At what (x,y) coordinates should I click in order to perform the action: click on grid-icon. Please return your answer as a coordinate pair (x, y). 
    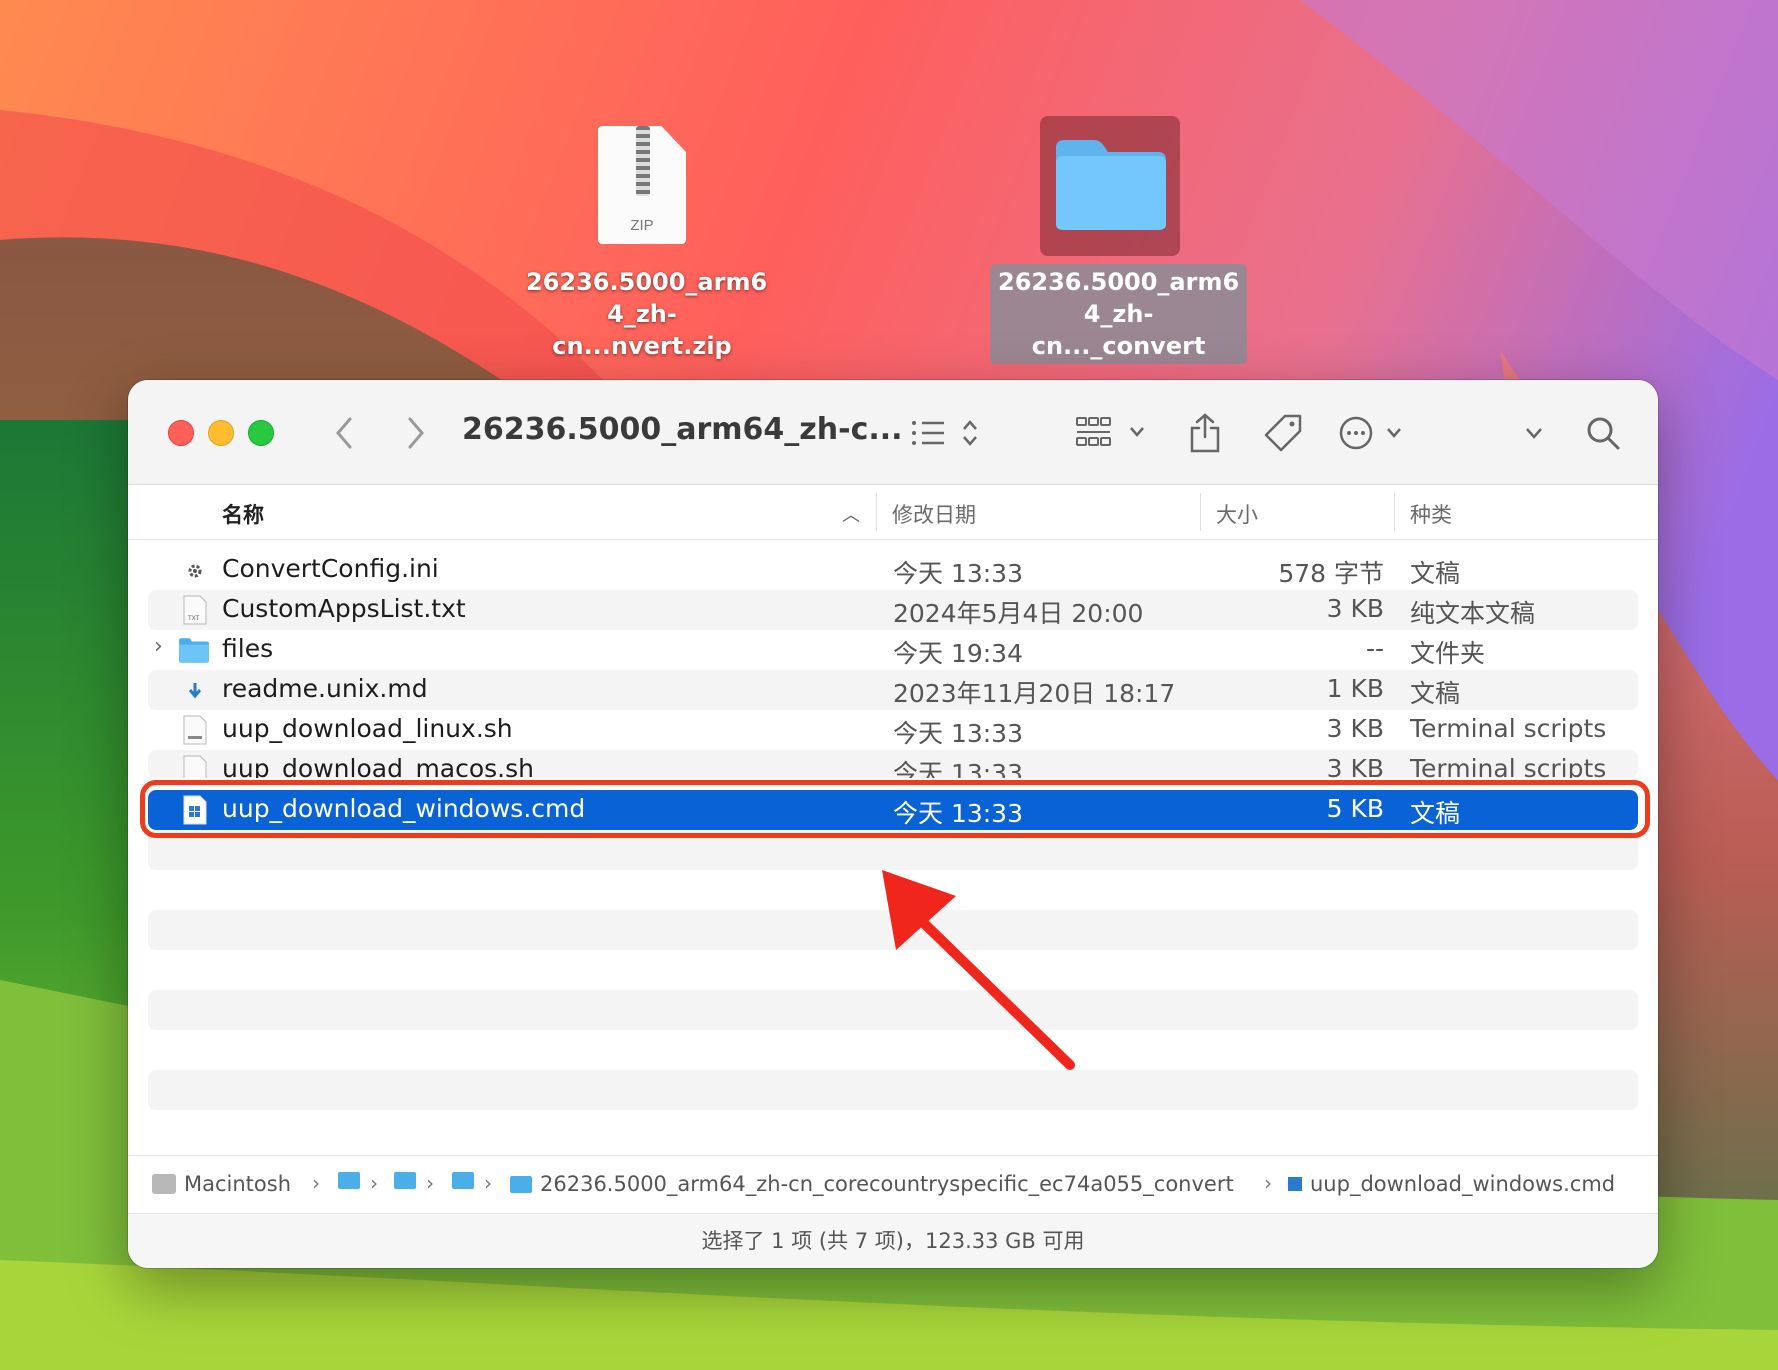
    Looking at the image, I should click on (1110, 431).